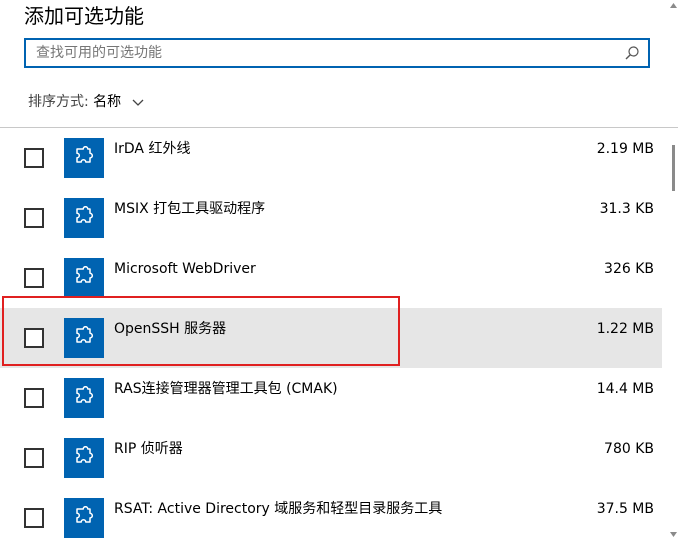 Image resolution: width=678 pixels, height=548 pixels. I want to click on chevron-down-icon, so click(138, 102).